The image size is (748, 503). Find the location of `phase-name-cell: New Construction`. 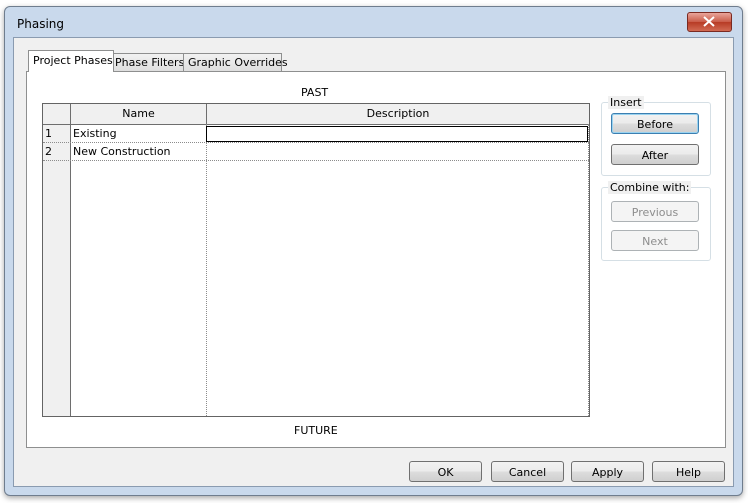

phase-name-cell: New Construction is located at coordinates (122, 151).